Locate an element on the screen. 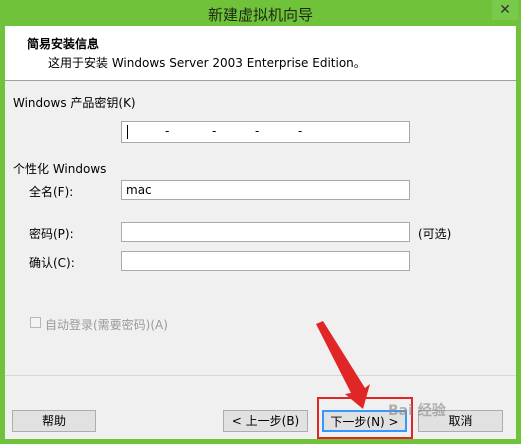 Image resolution: width=521 pixels, height=444 pixels. window-title: 新建虚拟机向导 is located at coordinates (260, 15).